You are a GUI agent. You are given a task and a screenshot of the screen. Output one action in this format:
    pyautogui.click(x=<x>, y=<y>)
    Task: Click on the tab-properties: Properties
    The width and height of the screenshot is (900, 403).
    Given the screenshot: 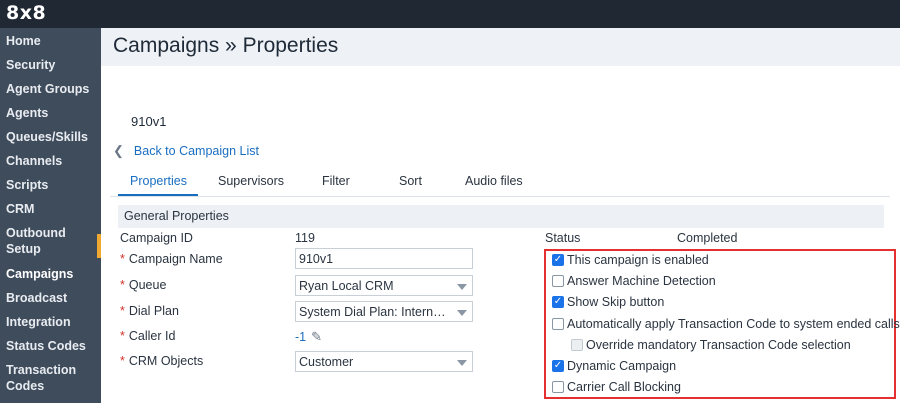 What is the action you would take?
    pyautogui.click(x=158, y=181)
    